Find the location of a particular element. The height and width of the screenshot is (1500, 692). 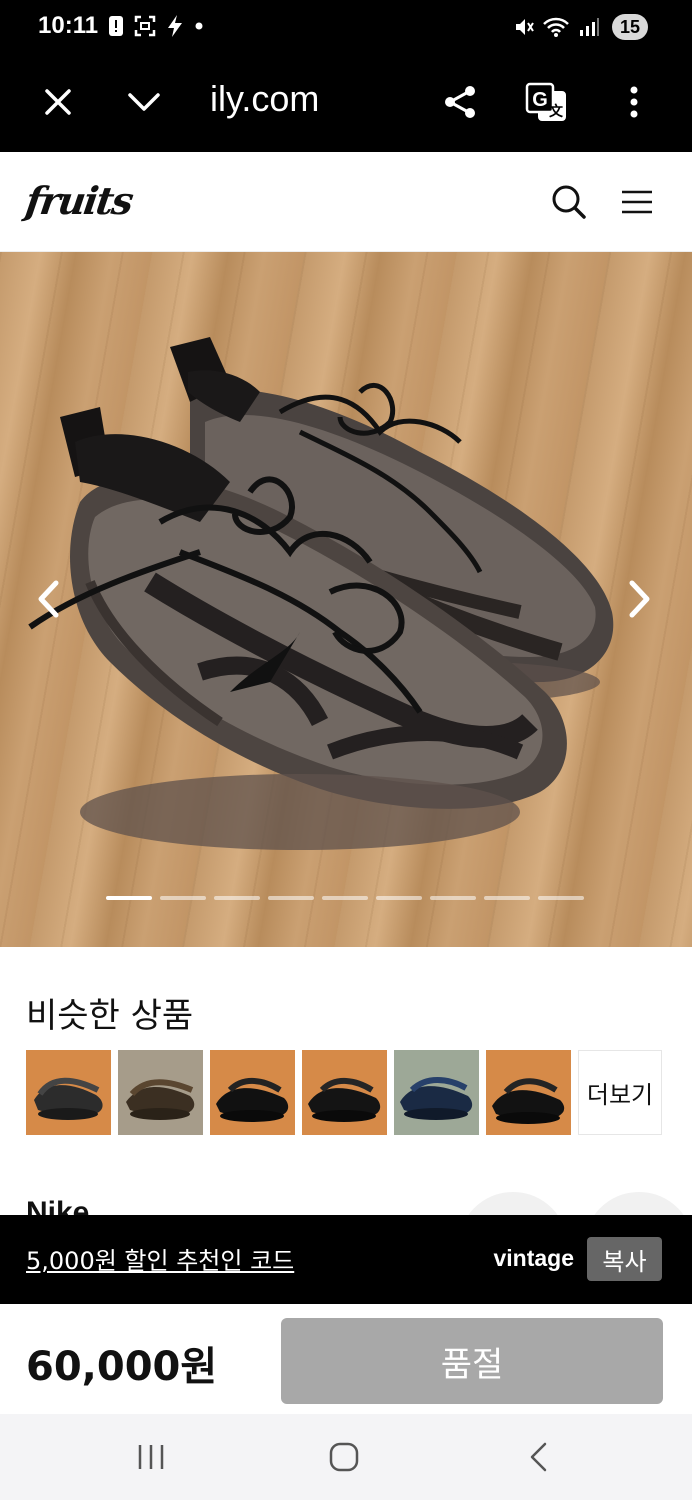

notification-count-badge: 15 is located at coordinates (630, 27).